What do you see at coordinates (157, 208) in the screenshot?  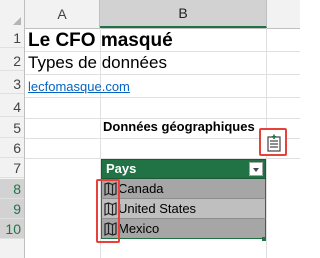 I see `list-item: United States` at bounding box center [157, 208].